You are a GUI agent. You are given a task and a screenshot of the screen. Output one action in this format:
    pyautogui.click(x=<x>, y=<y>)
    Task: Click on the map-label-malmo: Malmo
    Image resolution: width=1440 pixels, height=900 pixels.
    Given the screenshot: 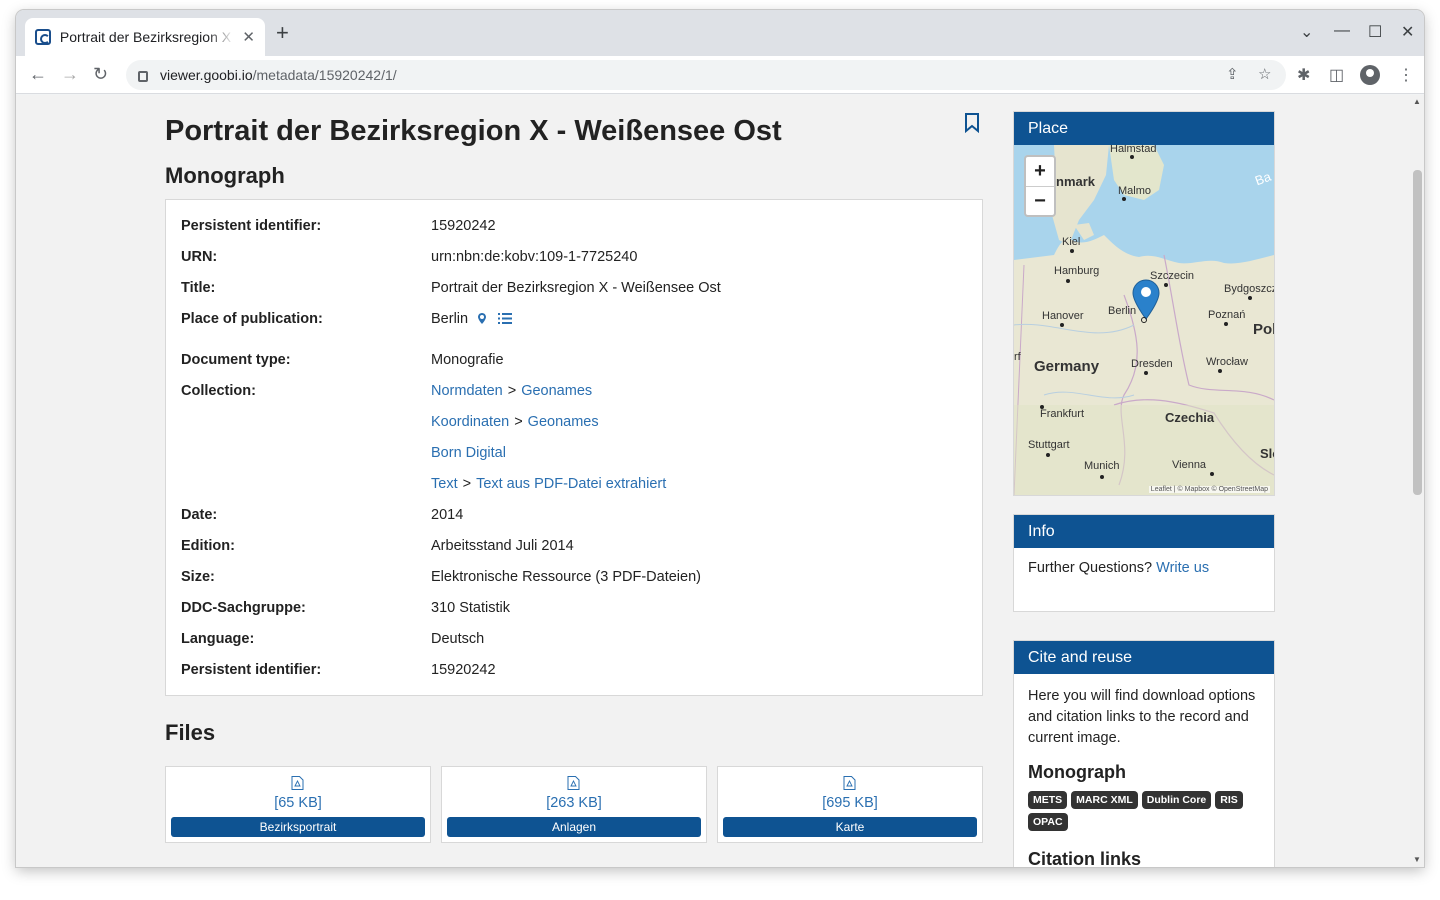 What is the action you would take?
    pyautogui.click(x=1135, y=191)
    